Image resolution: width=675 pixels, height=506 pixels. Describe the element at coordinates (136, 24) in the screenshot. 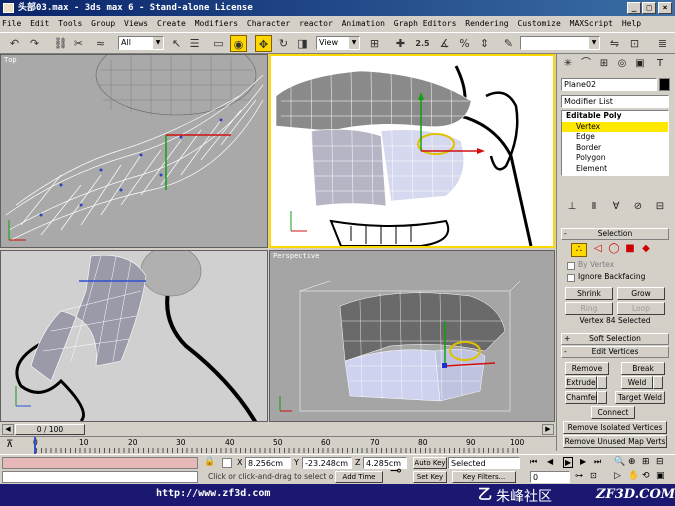

I see `menu-views: Views` at that location.